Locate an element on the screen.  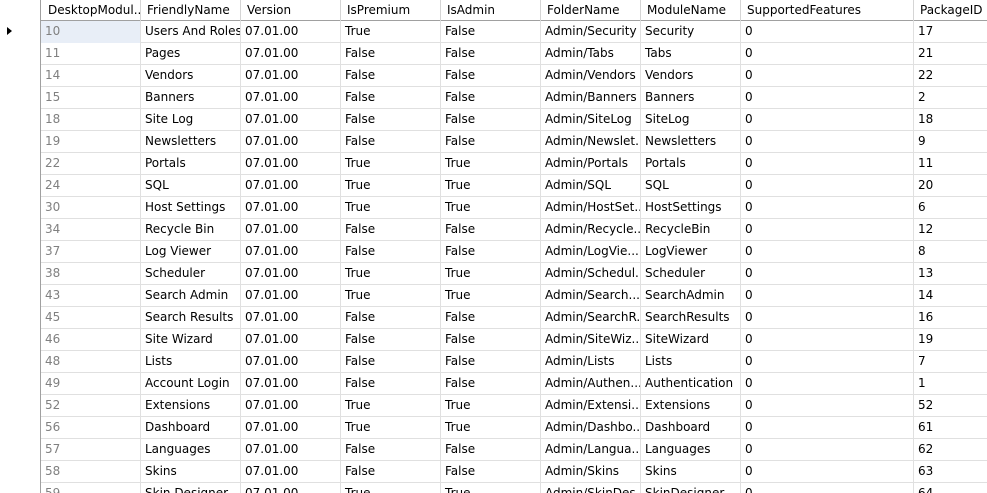
cell-friendlyname: Account Login is located at coordinates (191, 384).